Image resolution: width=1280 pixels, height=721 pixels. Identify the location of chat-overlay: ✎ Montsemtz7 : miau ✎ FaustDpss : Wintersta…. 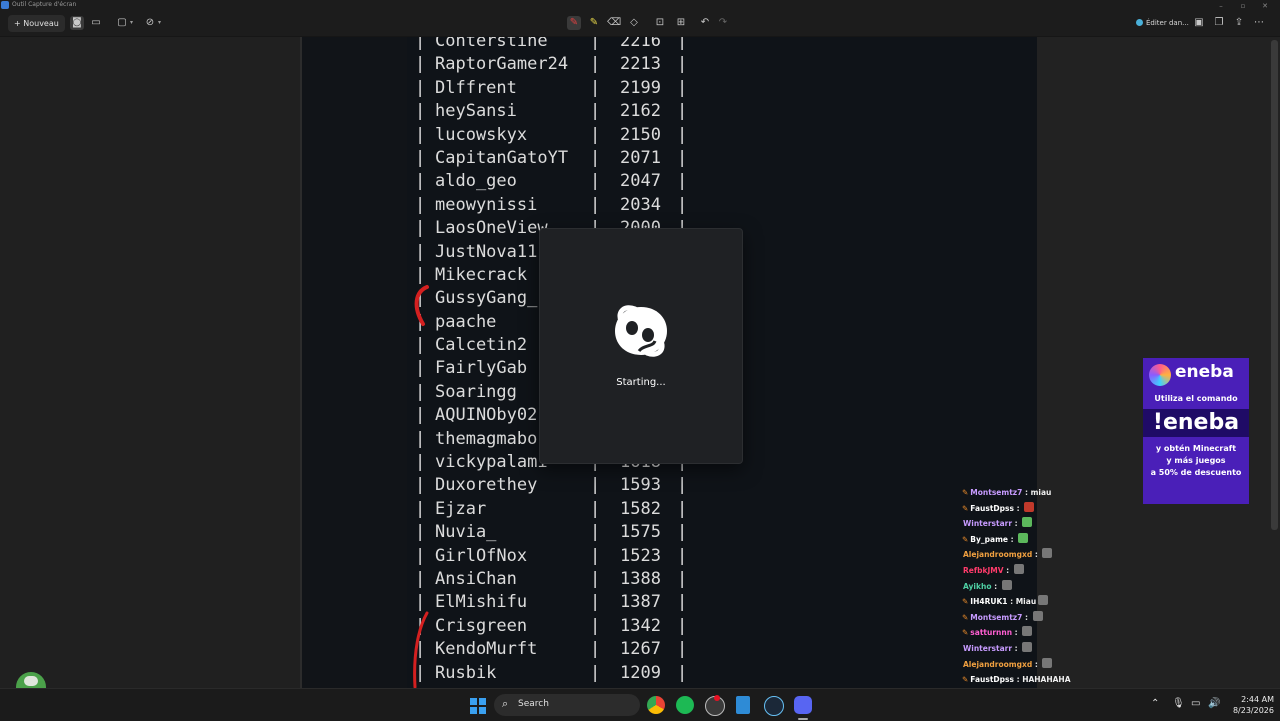
(1049, 580).